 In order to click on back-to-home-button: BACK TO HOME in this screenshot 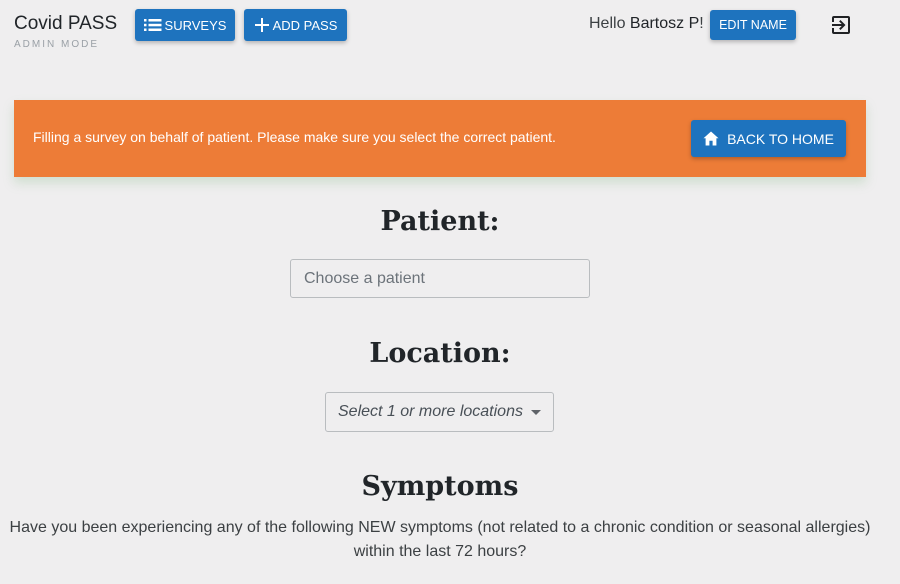, I will do `click(768, 138)`.